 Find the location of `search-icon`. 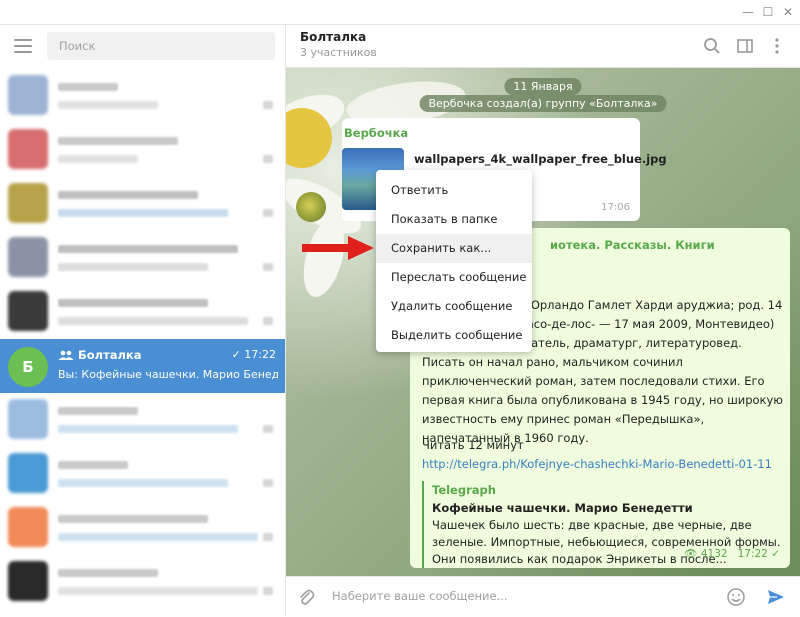

search-icon is located at coordinates (712, 46).